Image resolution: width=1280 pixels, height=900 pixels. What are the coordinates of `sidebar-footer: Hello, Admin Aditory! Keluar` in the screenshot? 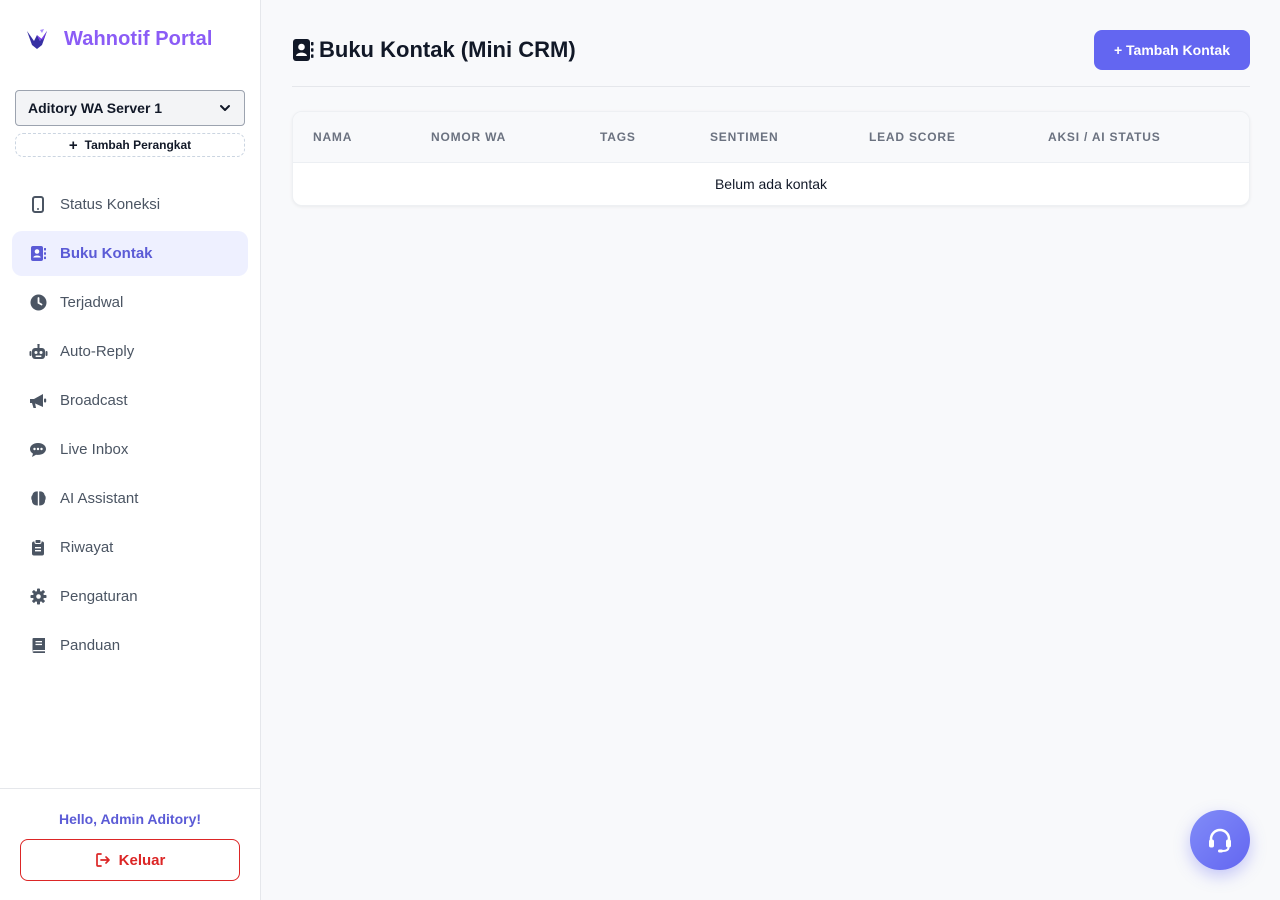 It's located at (130, 844).